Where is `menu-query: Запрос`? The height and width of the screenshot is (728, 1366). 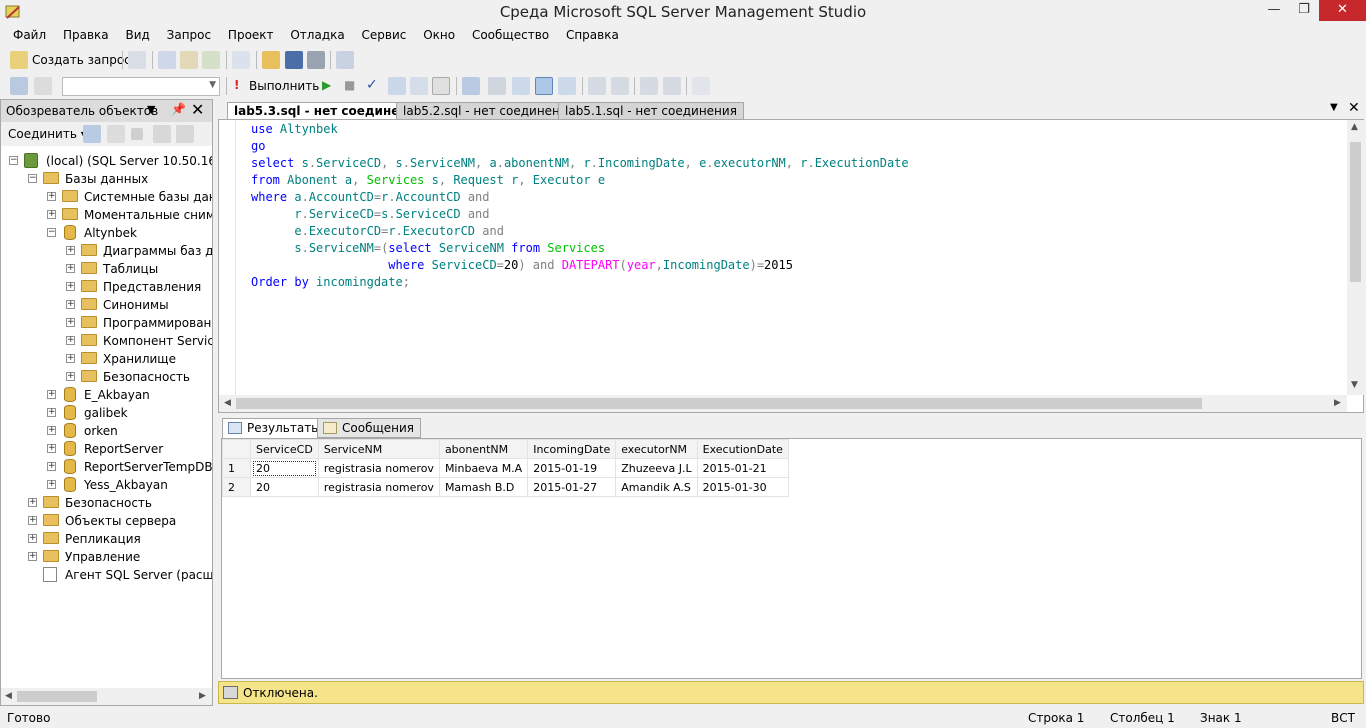 menu-query: Запрос is located at coordinates (189, 35).